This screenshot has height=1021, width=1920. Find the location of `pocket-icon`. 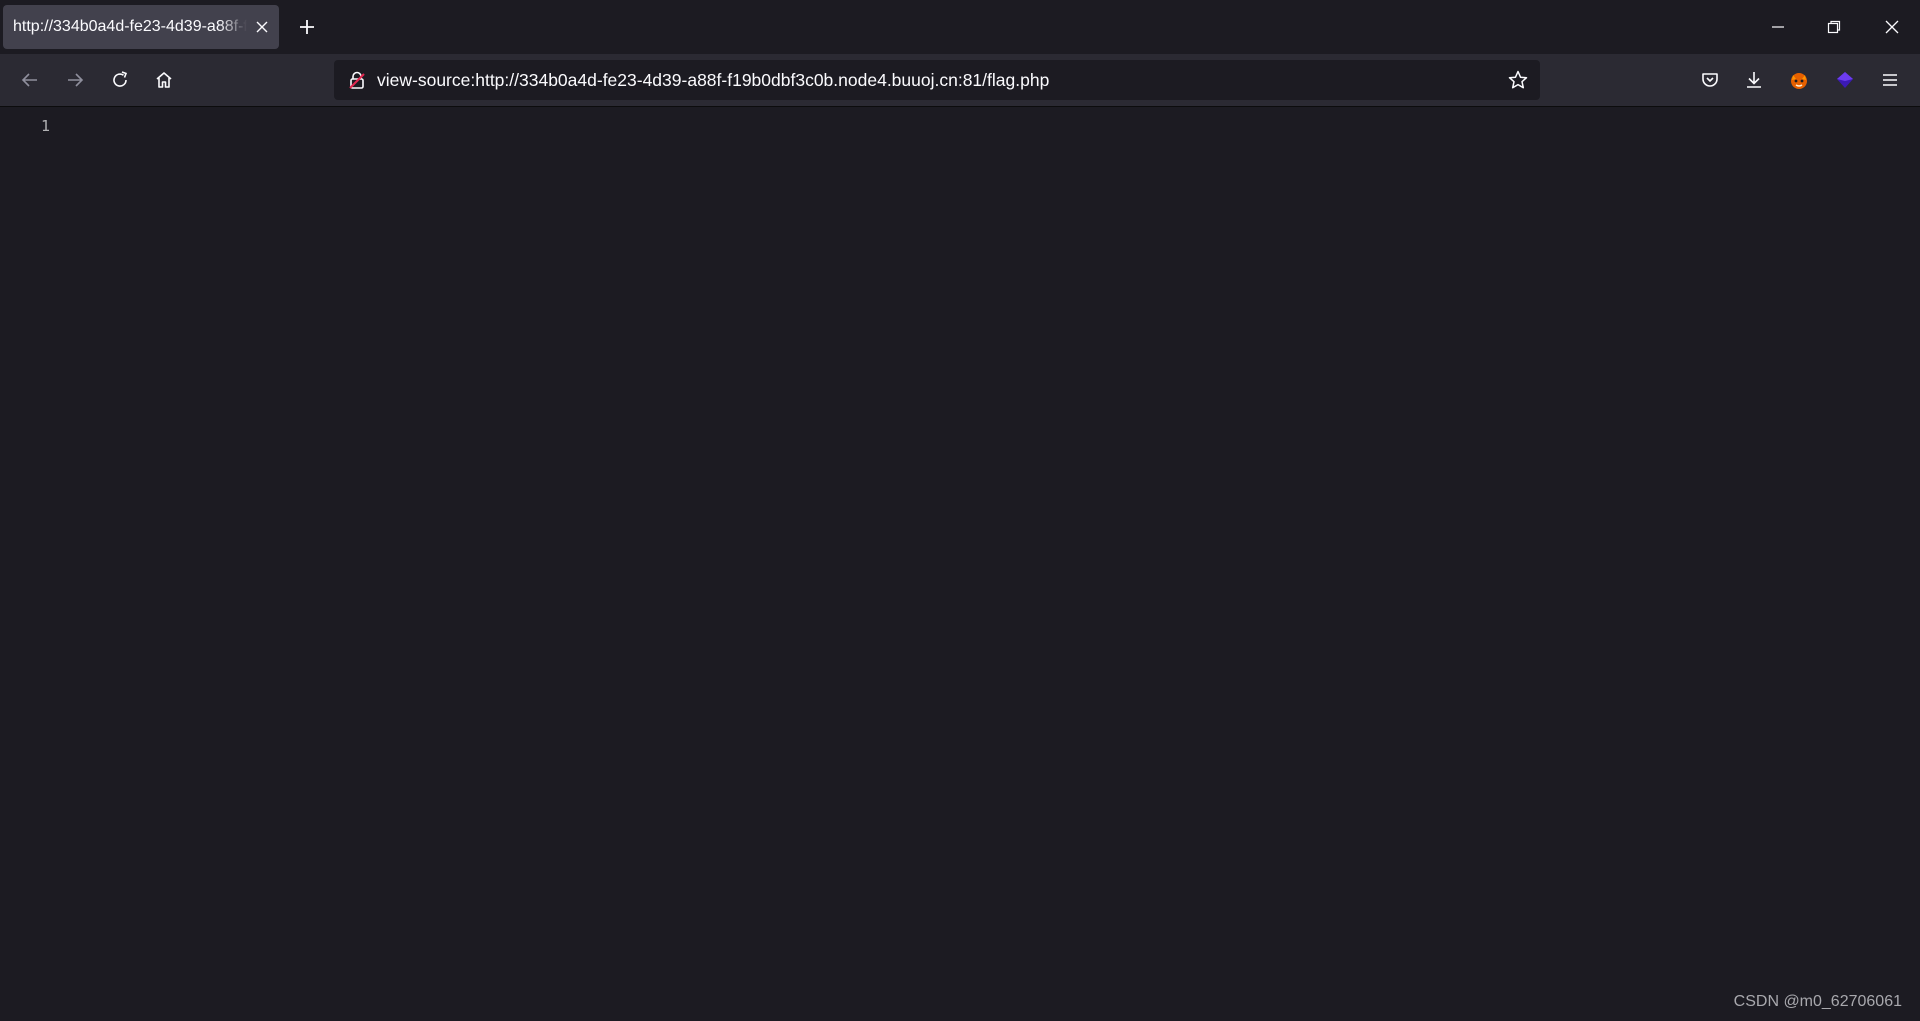

pocket-icon is located at coordinates (1710, 80).